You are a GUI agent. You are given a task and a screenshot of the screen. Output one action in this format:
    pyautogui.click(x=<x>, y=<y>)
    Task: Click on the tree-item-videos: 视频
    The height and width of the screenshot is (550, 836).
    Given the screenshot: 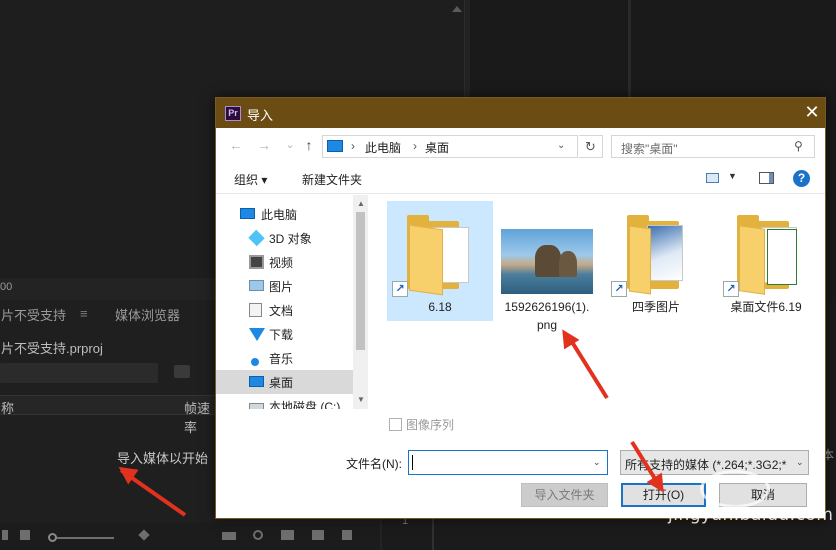 What is the action you would take?
    pyautogui.click(x=284, y=262)
    